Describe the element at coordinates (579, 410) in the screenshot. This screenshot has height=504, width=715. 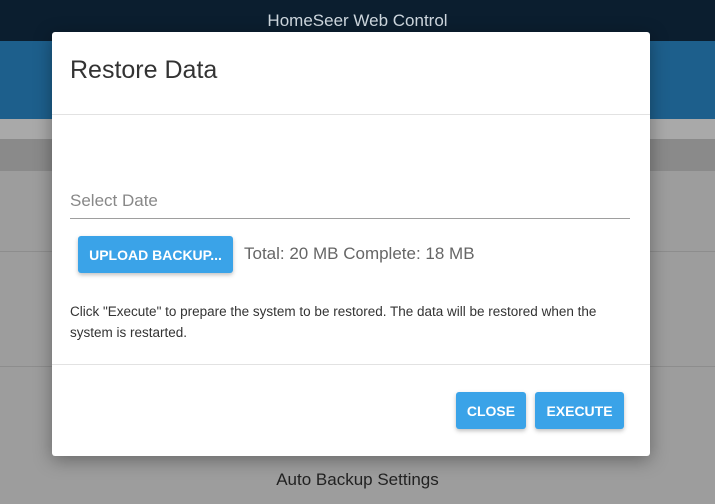
I see `execute-button: EXECUTE` at that location.